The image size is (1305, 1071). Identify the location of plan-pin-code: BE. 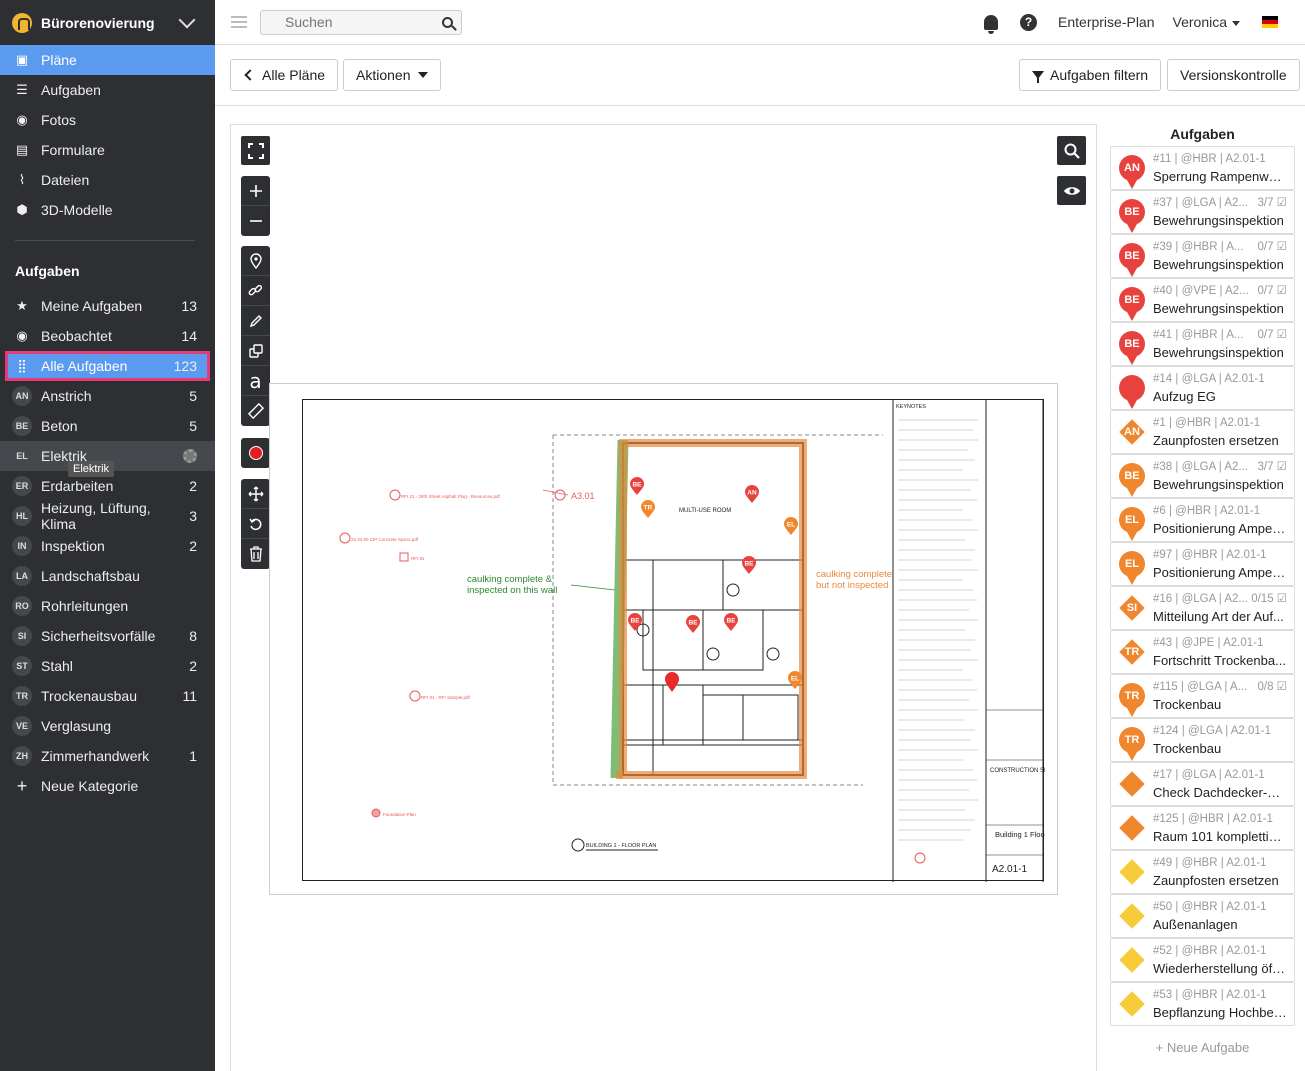
(731, 621).